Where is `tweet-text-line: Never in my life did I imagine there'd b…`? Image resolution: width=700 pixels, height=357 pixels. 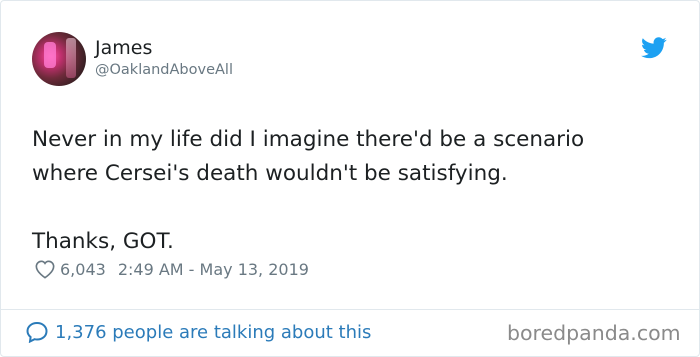
tweet-text-line: Never in my life did I imagine there'd b… is located at coordinates (308, 139).